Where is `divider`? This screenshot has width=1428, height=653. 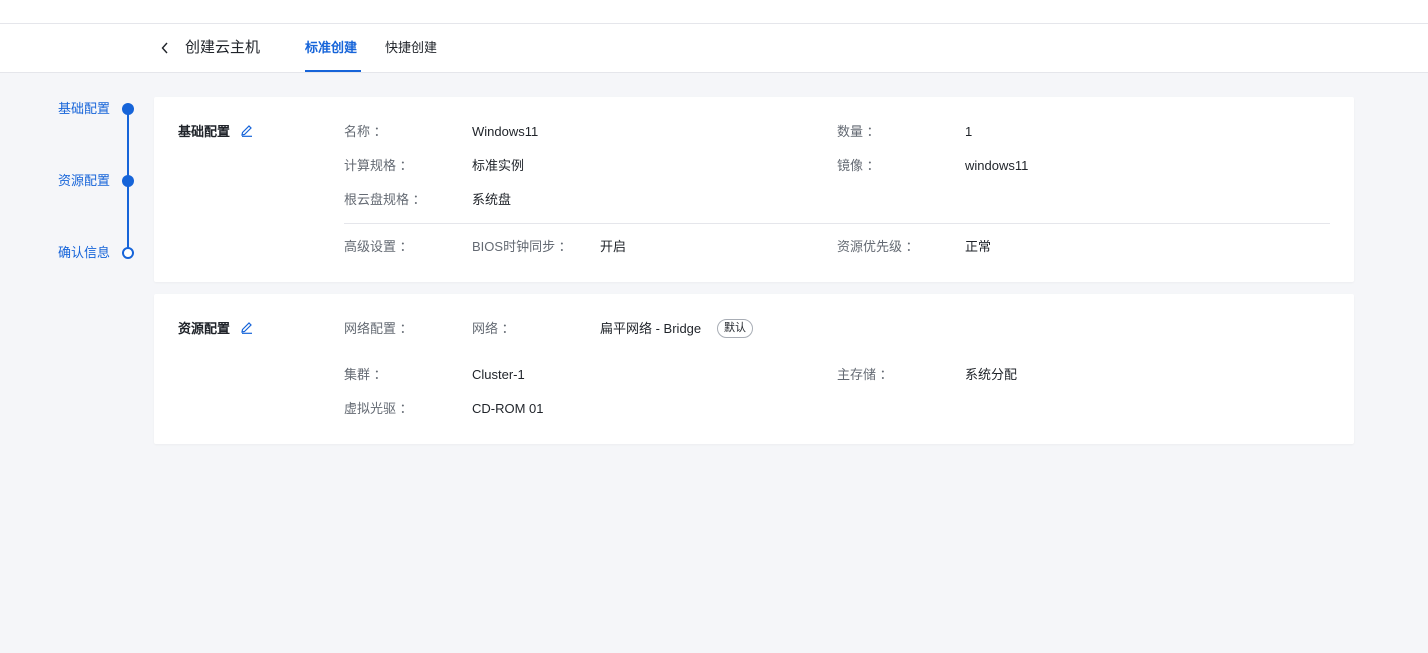 divider is located at coordinates (837, 223).